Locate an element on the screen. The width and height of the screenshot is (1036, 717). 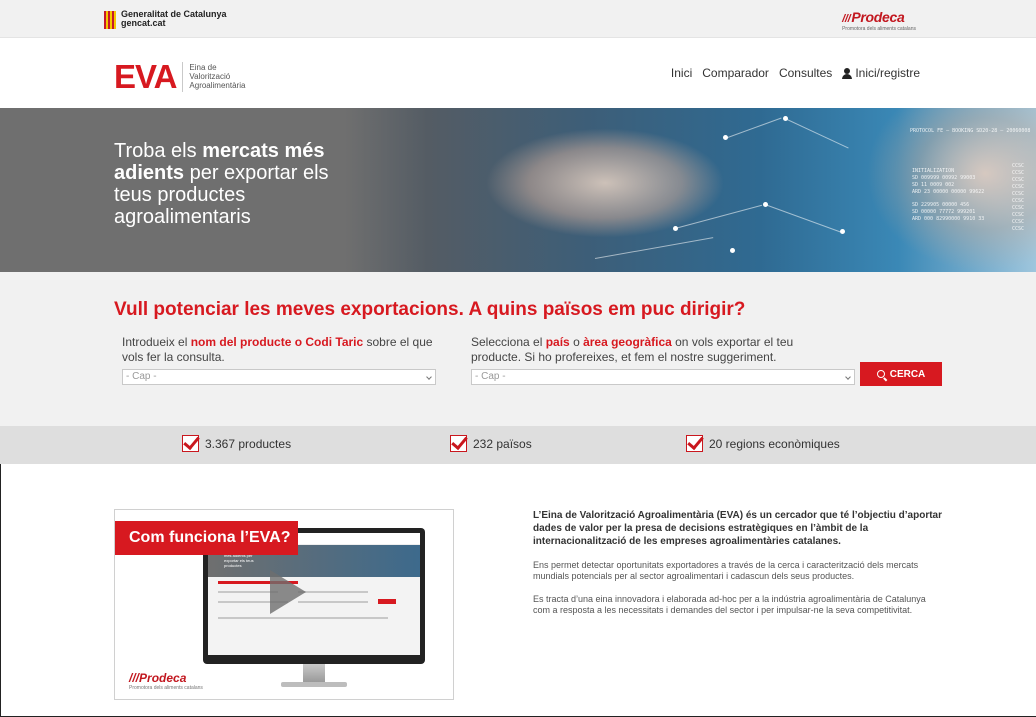
nav-inici: Inici is located at coordinates (681, 73).